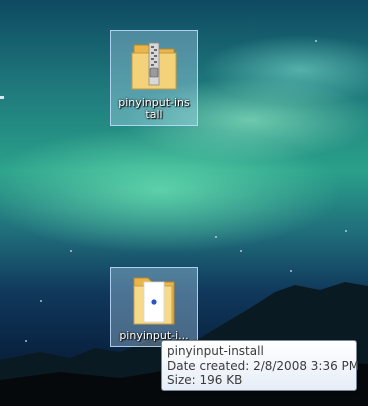  Describe the element at coordinates (215, 351) in the screenshot. I see `tooltip-filename: pinyinput-install` at that location.